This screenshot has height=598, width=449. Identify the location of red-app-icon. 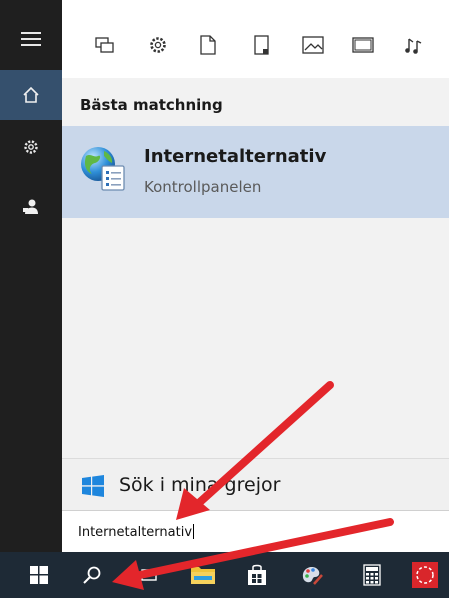
(425, 575).